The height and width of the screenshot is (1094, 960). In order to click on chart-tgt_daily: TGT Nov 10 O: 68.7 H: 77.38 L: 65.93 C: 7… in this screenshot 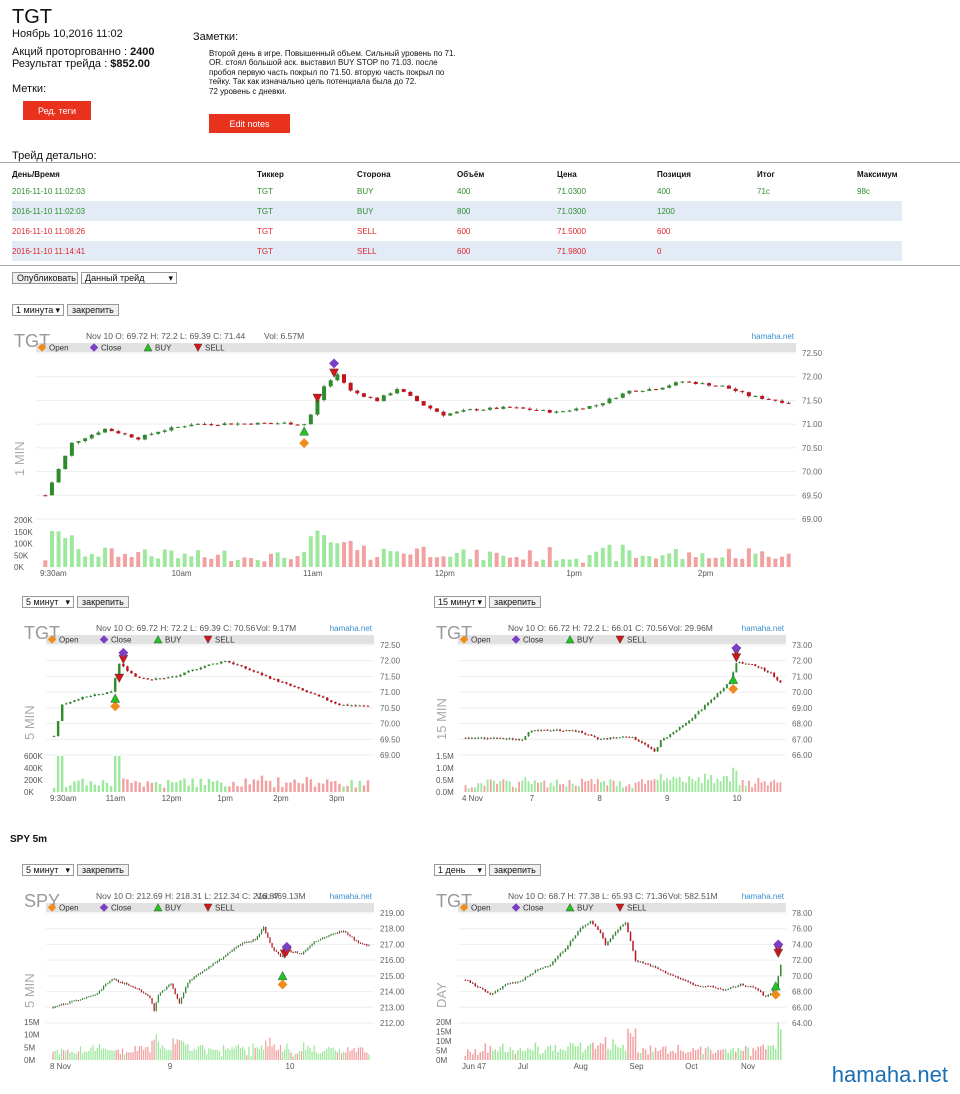, I will do `click(630, 980)`.